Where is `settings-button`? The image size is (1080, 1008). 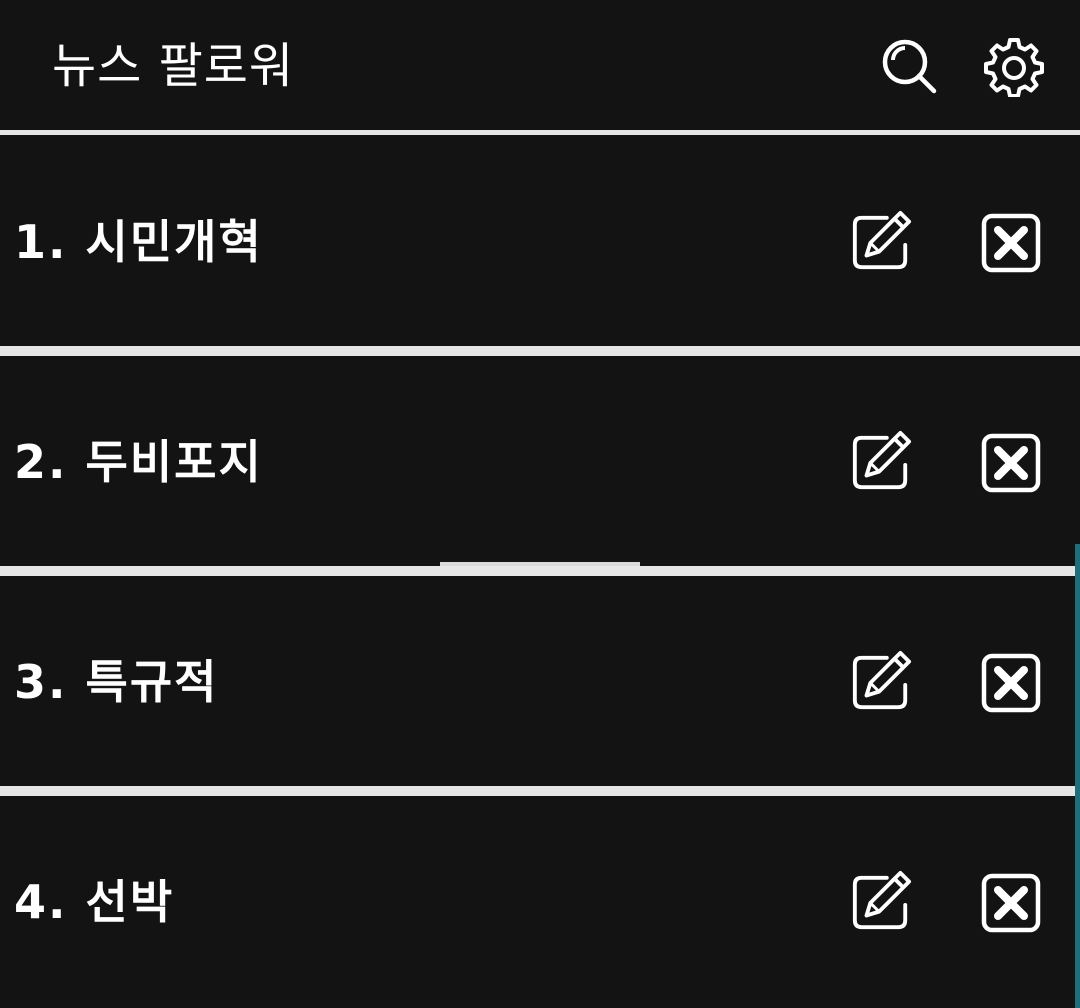
settings-button is located at coordinates (1014, 66).